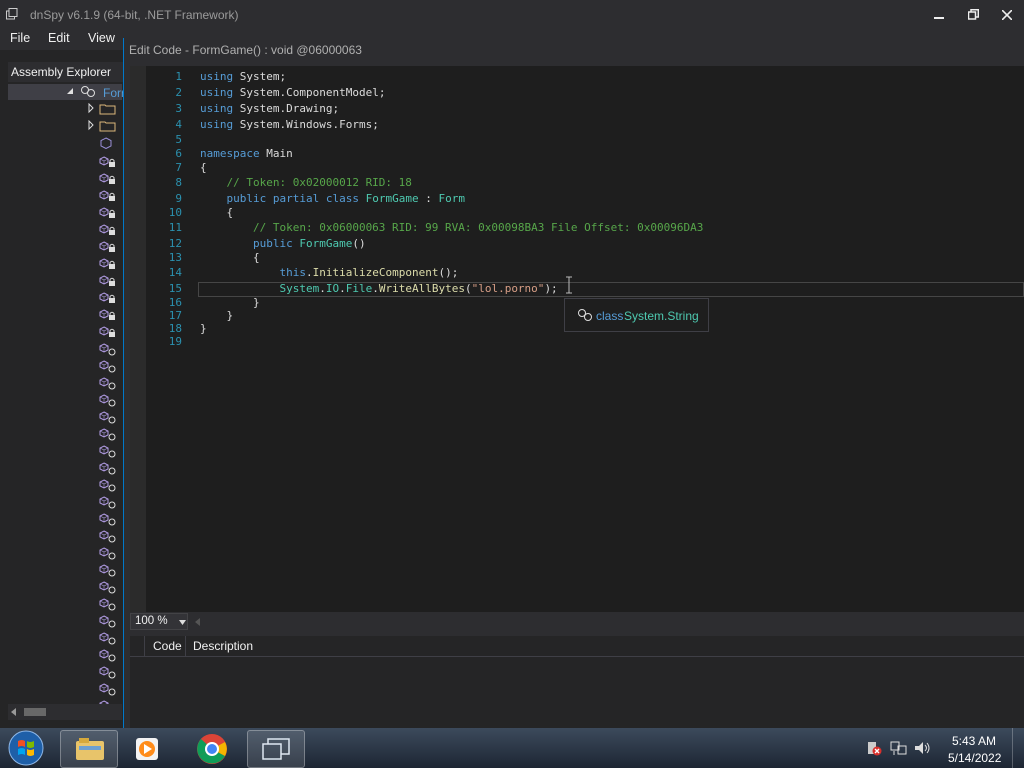 The image size is (1024, 768). Describe the element at coordinates (106, 143) in the screenshot. I see `cube-icon` at that location.